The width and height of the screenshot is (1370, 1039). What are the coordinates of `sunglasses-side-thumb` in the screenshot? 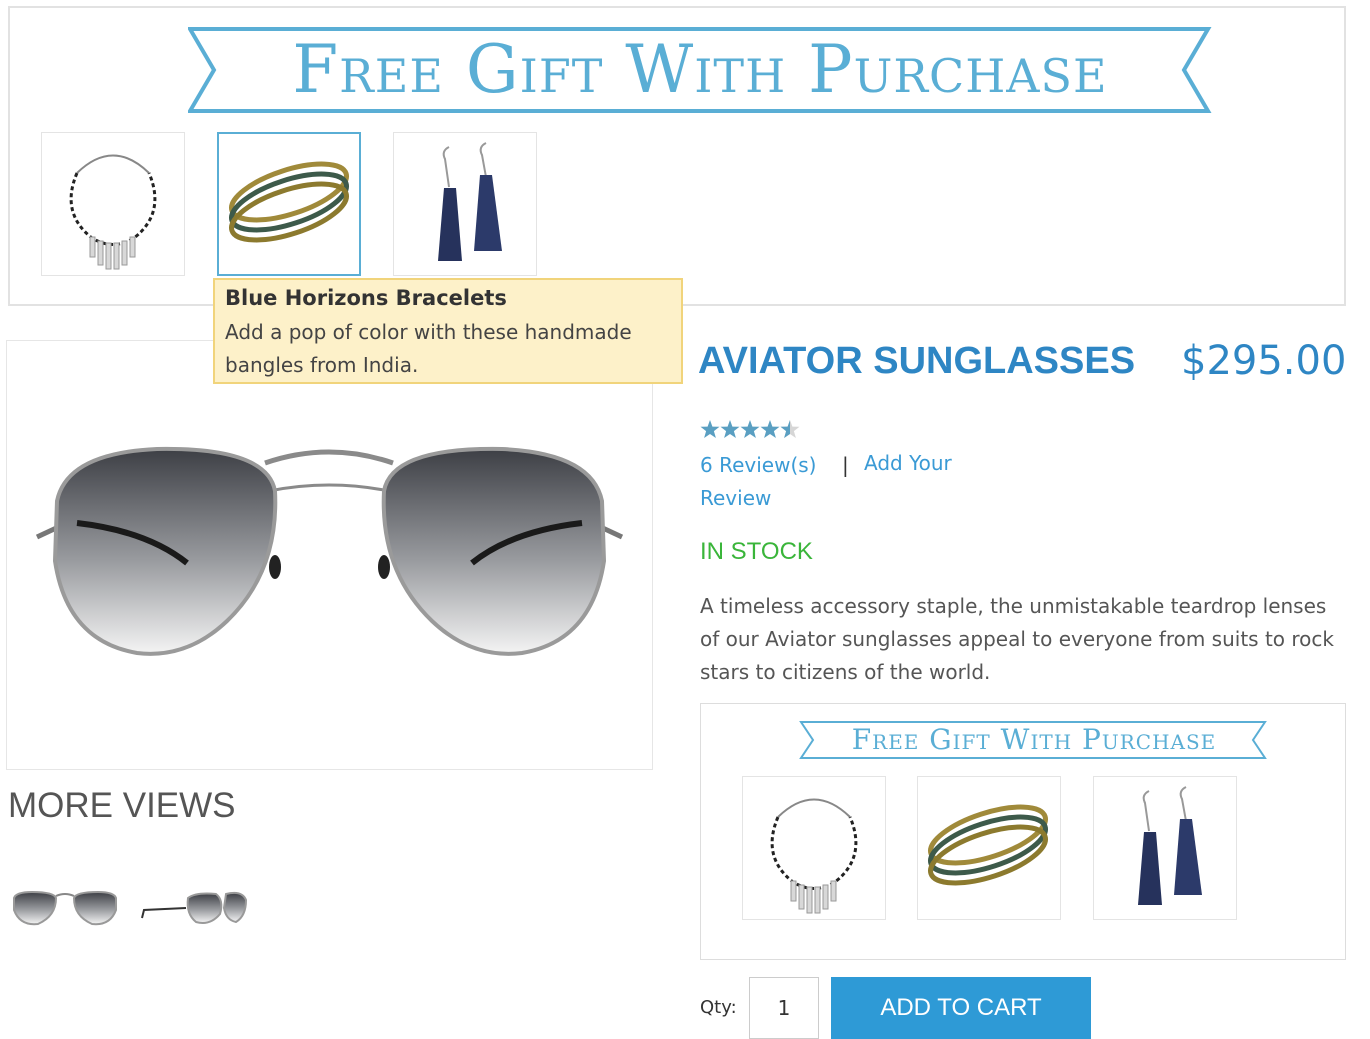 It's located at (194, 907).